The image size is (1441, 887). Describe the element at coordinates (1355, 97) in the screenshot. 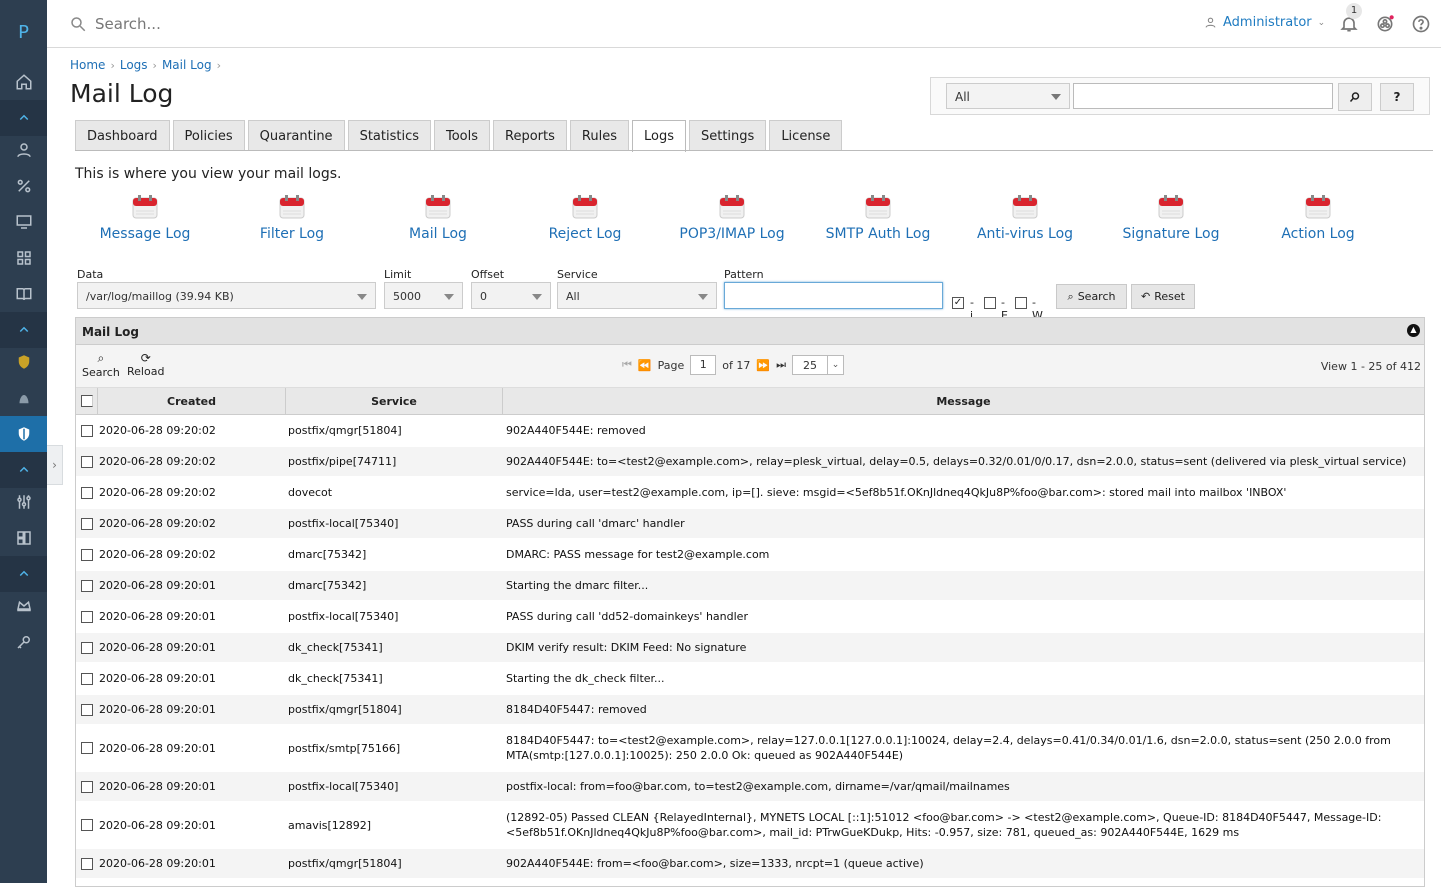

I see `quick-search-button` at that location.